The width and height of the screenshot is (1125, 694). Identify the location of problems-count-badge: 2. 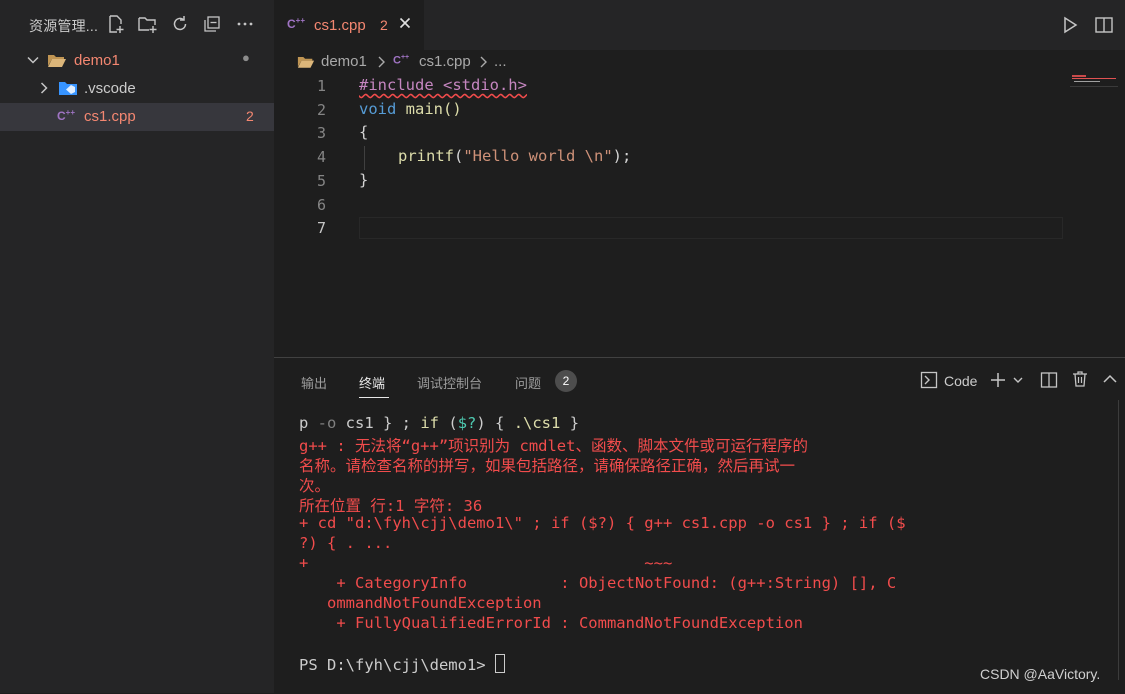
(566, 381).